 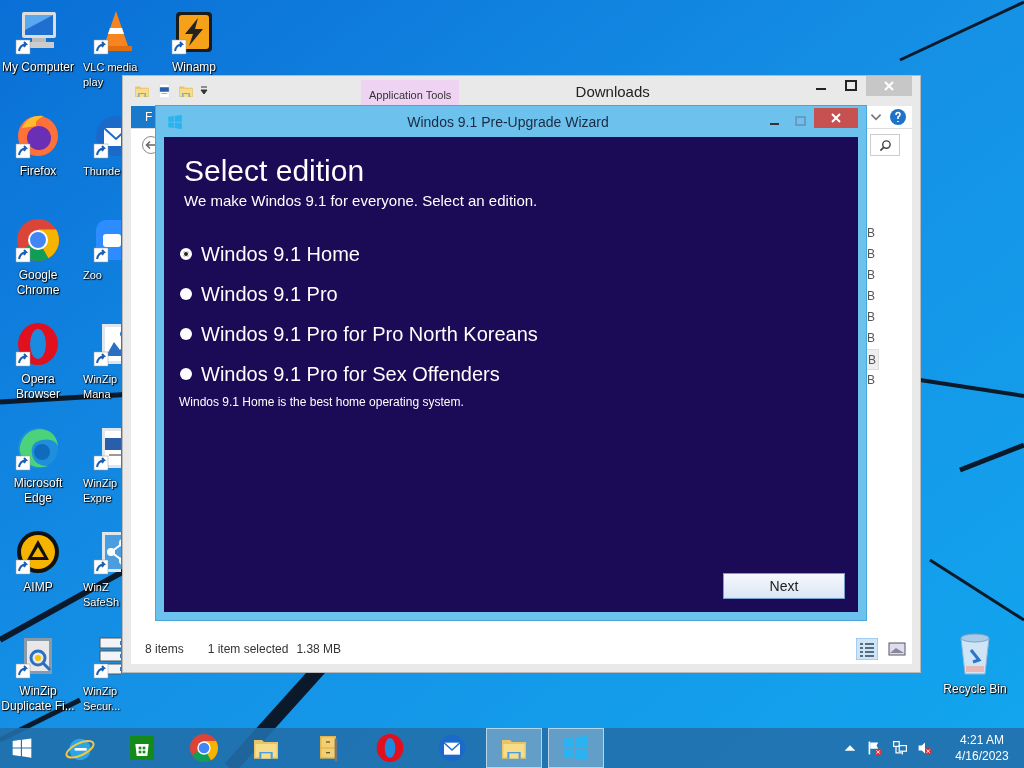 I want to click on window-title: Downloads, so click(x=612, y=91).